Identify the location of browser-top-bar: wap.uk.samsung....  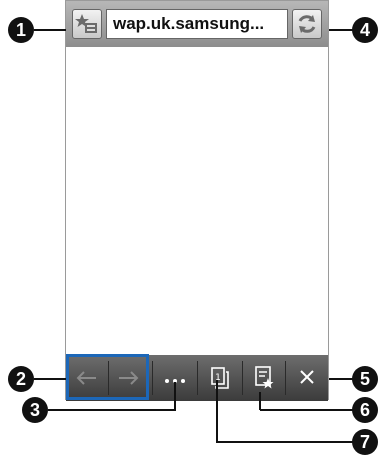
(197, 24).